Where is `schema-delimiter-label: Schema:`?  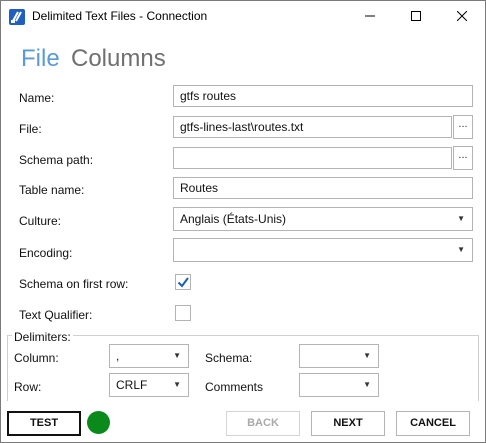
schema-delimiter-label: Schema: is located at coordinates (229, 358).